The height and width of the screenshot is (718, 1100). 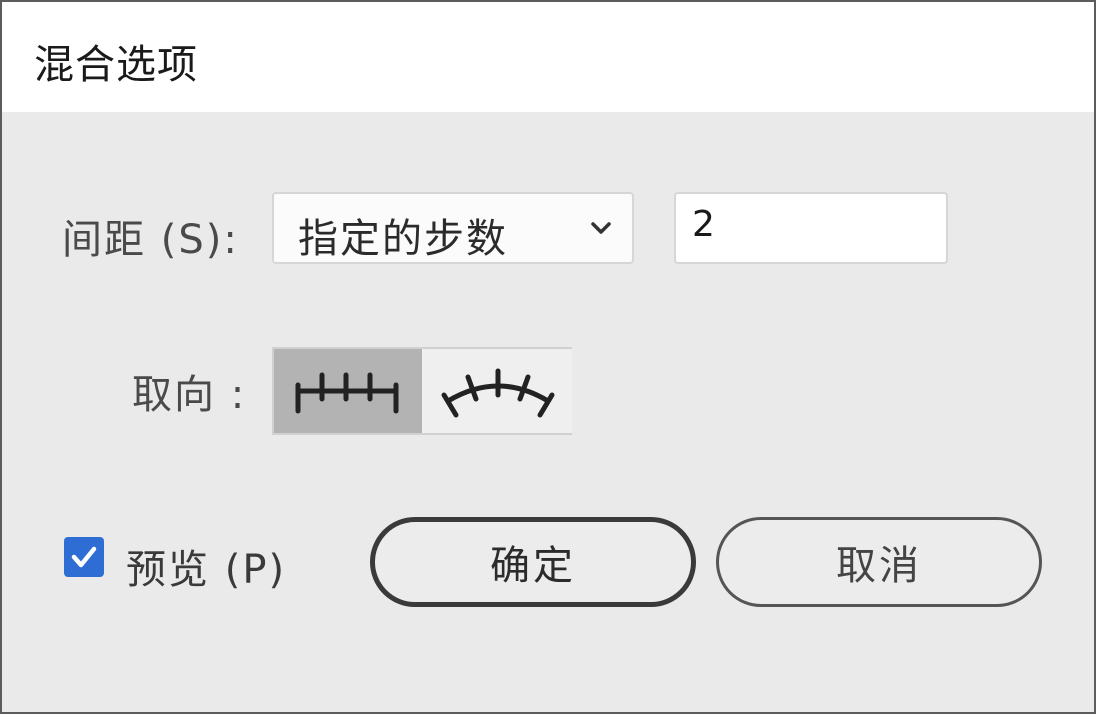 What do you see at coordinates (601, 228) in the screenshot?
I see `chevron-down-icon` at bounding box center [601, 228].